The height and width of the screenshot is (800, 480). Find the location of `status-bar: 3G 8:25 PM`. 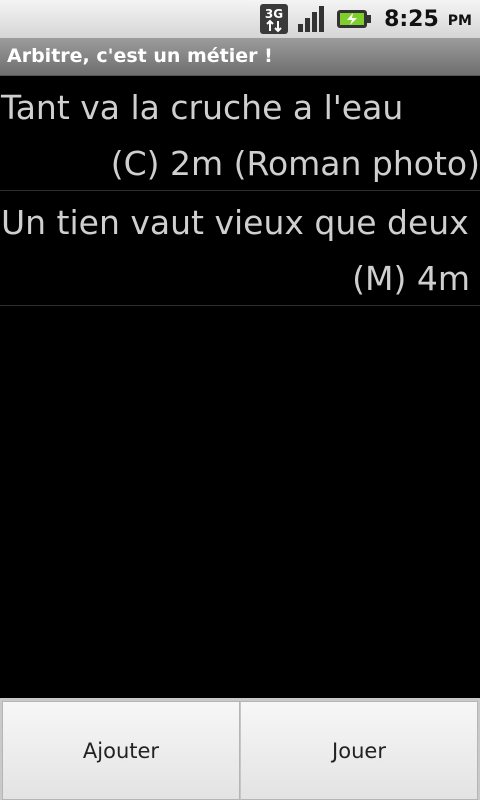

status-bar: 3G 8:25 PM is located at coordinates (240, 19).